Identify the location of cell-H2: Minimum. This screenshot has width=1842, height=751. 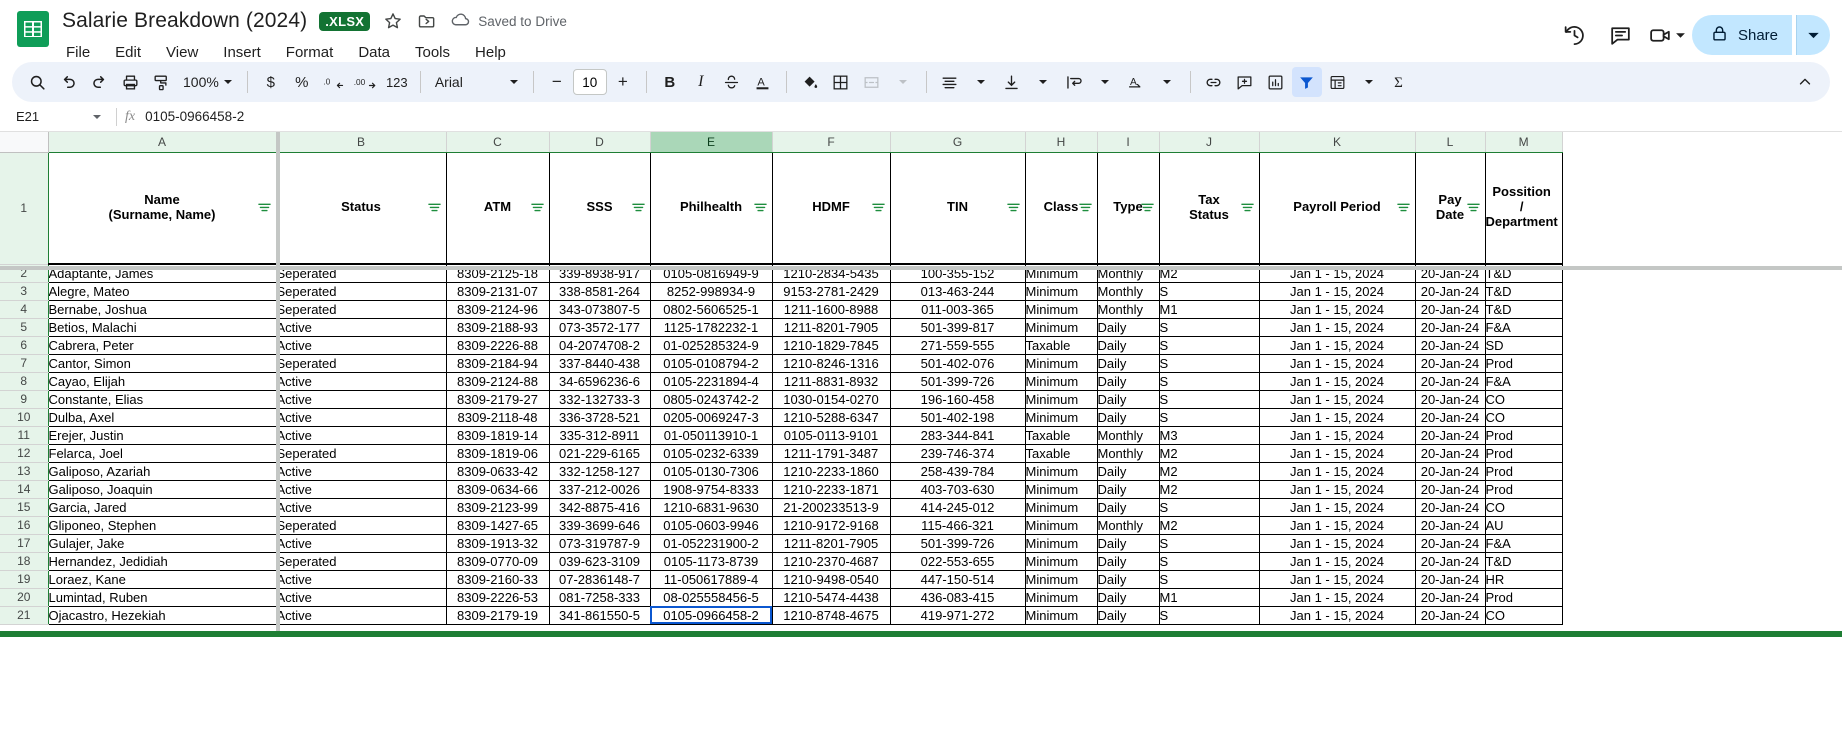
(1061, 273).